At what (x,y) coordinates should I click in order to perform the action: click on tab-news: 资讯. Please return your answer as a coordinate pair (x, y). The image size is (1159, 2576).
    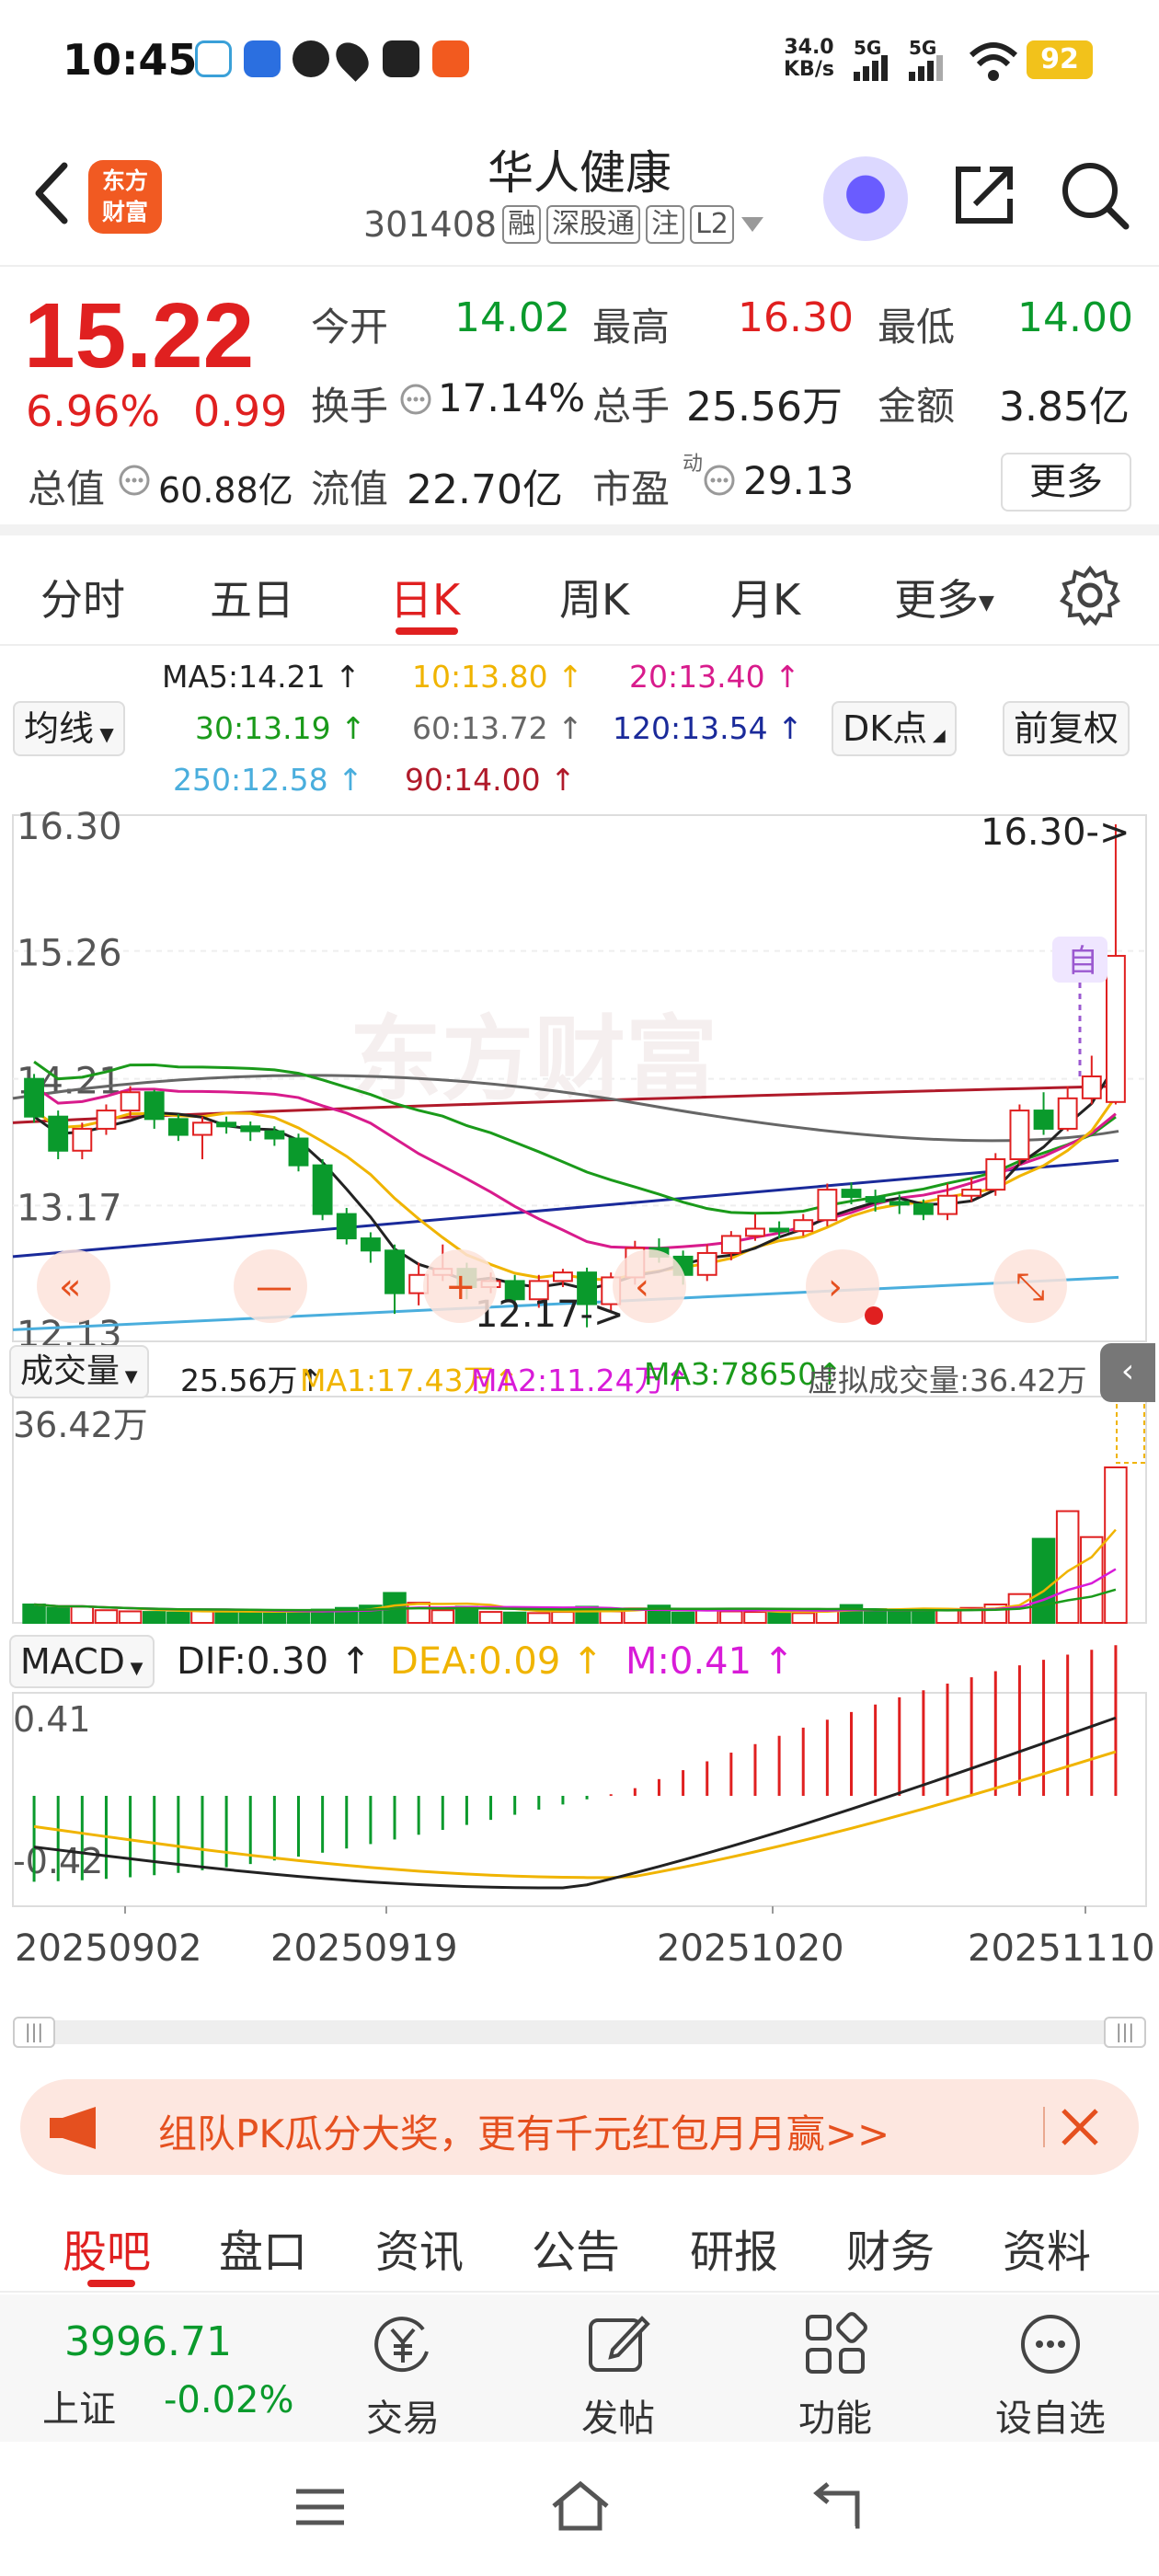
    Looking at the image, I should click on (419, 2247).